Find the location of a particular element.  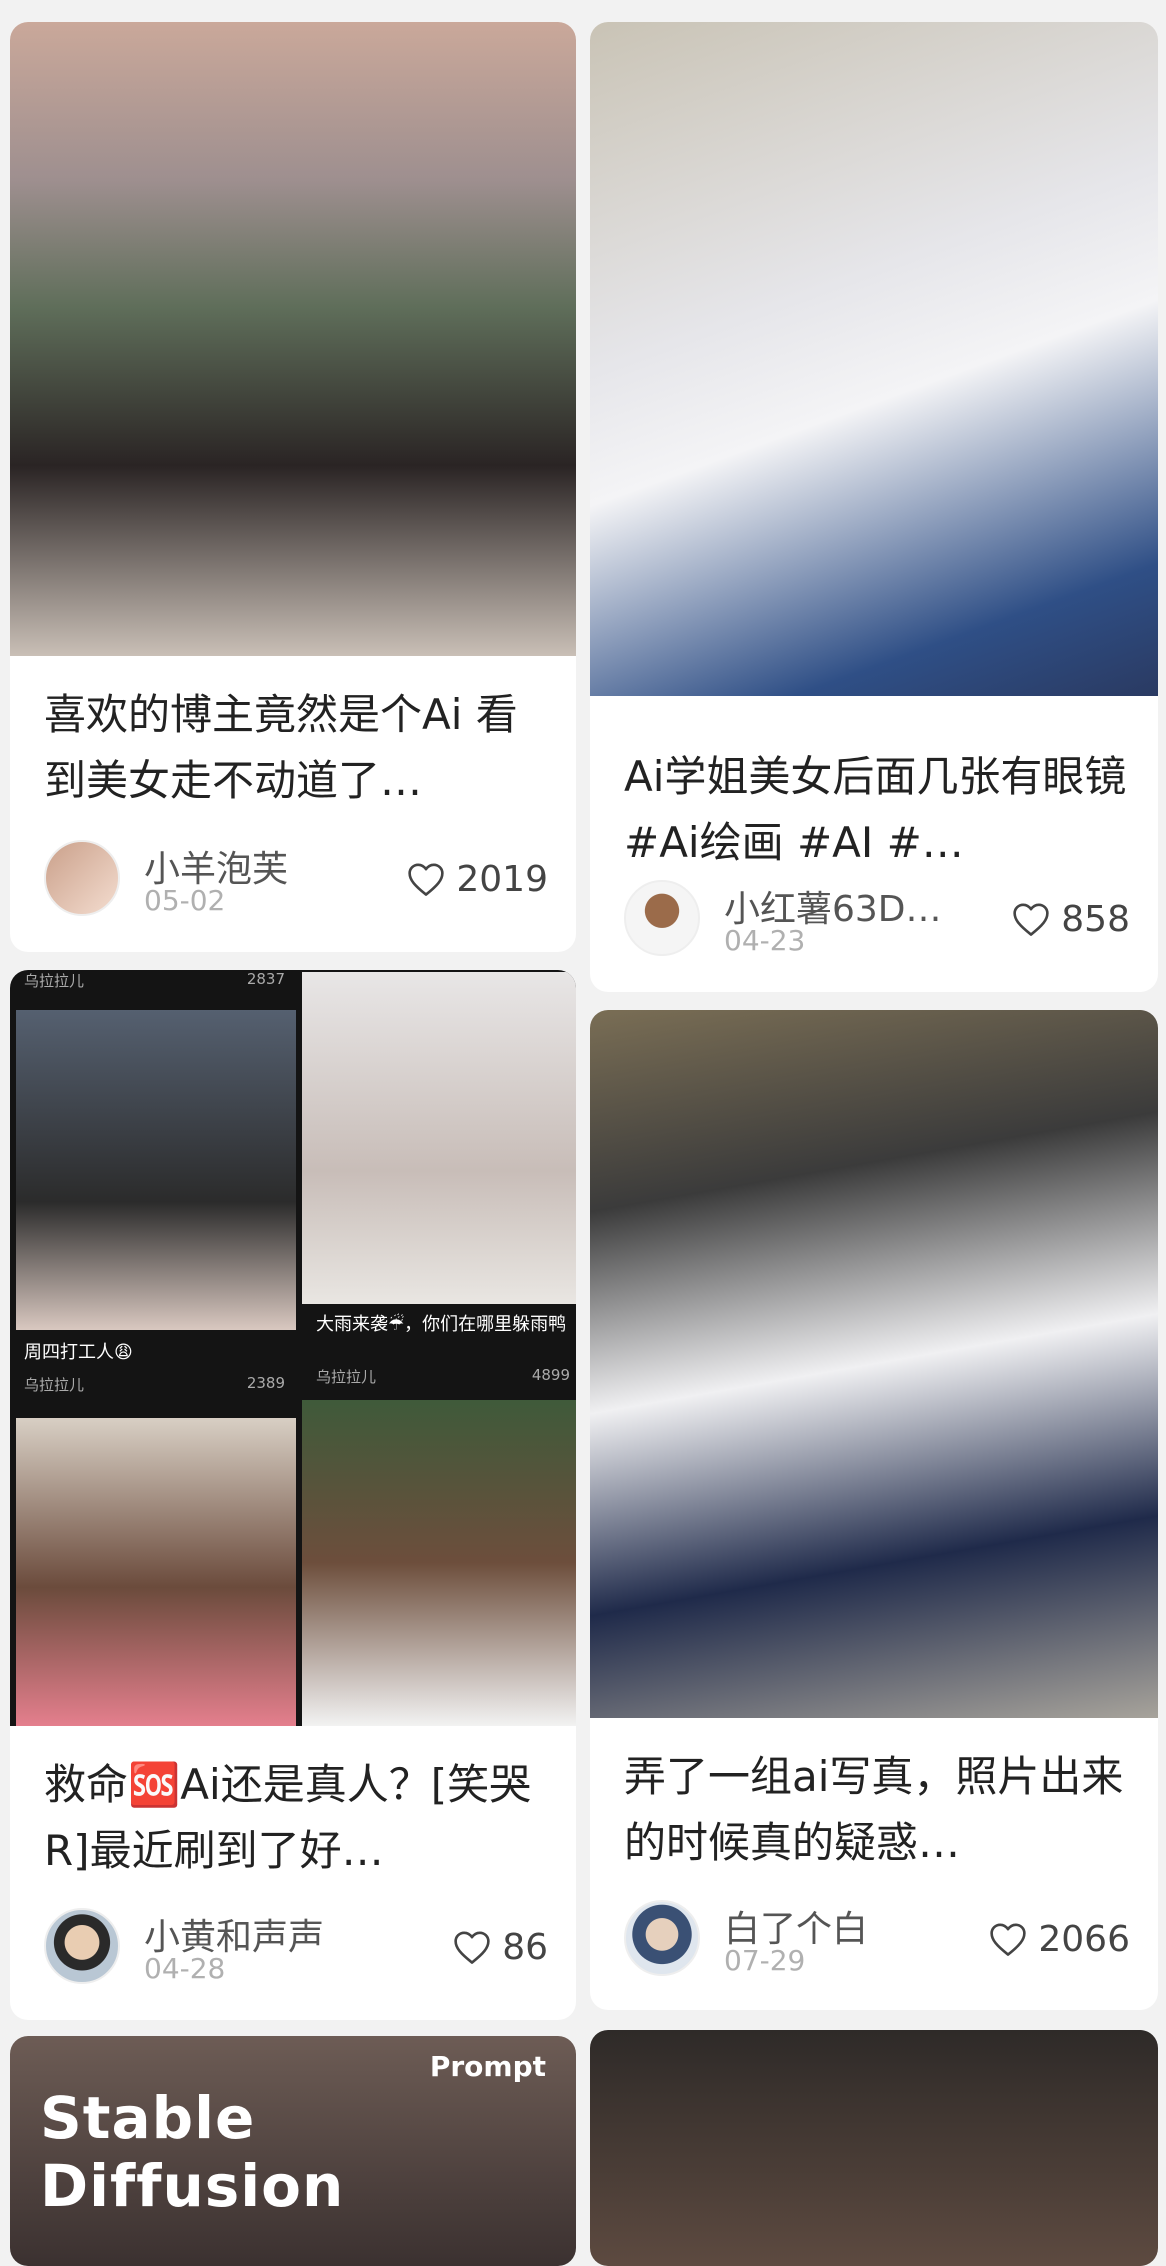

collage-caption: 大雨来袭☔，你们在哪里躲雨鸭 is located at coordinates (441, 1324).